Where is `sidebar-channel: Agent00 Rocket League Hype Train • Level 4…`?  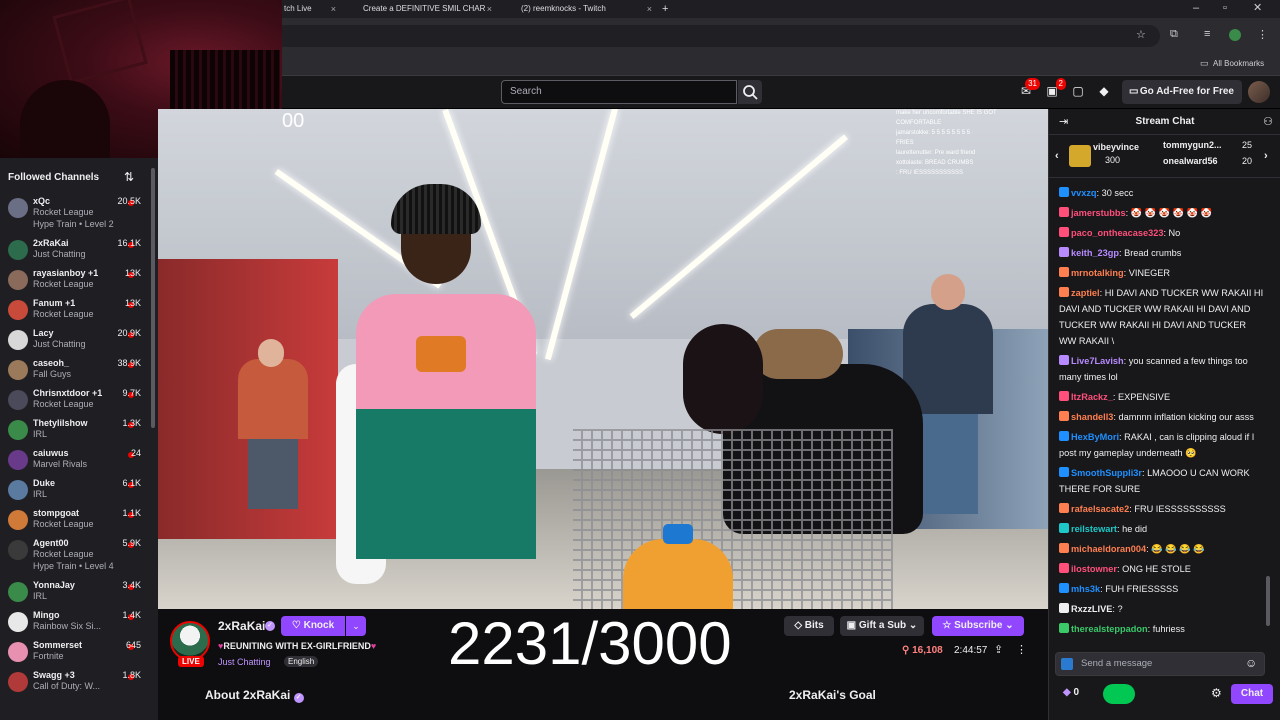
sidebar-channel: Agent00 Rocket League Hype Train • Level 4… is located at coordinates (79, 557).